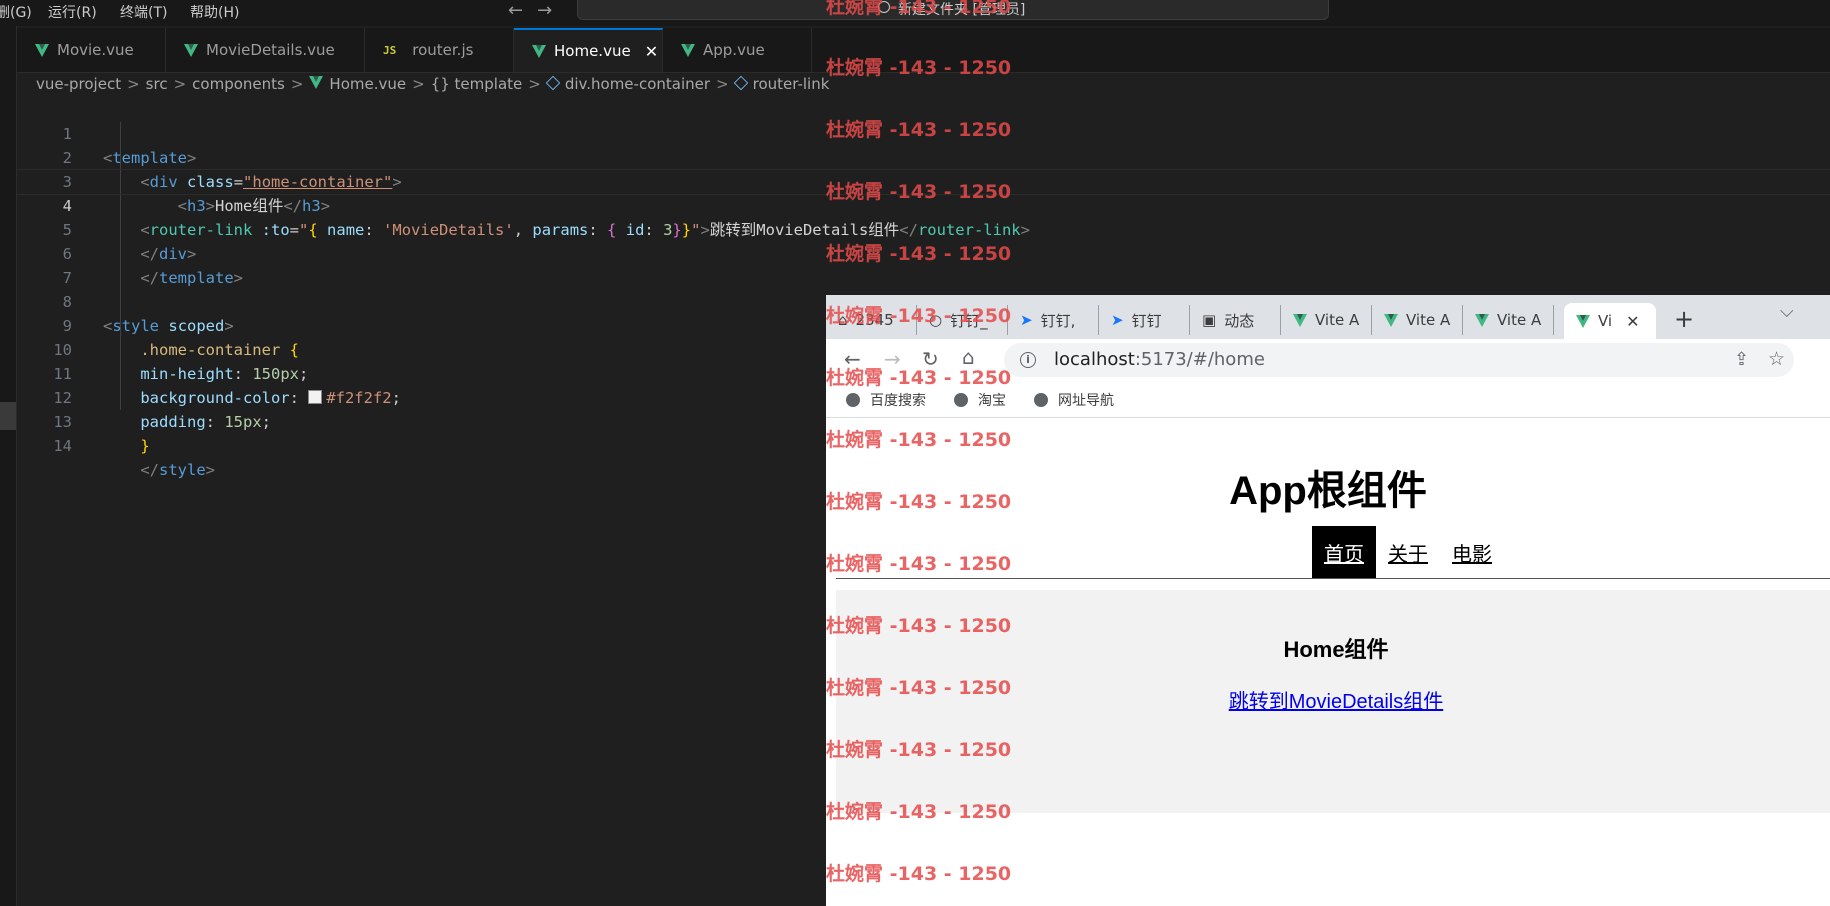 The image size is (1830, 906). I want to click on tab-label: Home.vue, so click(592, 51).